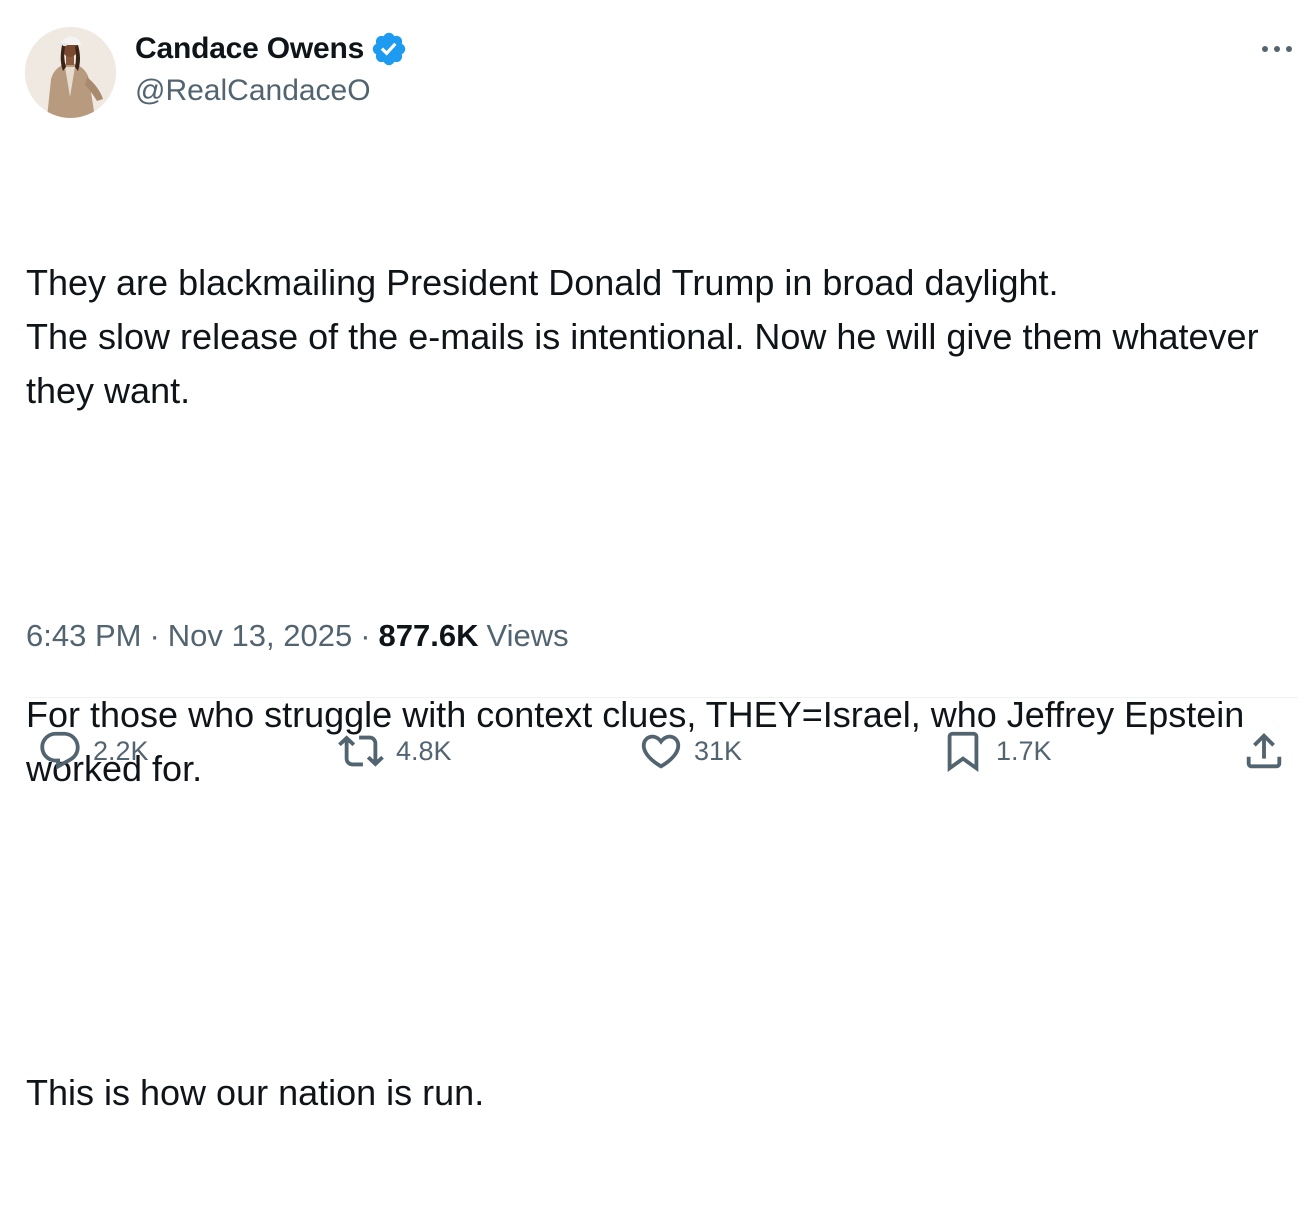 The height and width of the screenshot is (1228, 1311). What do you see at coordinates (424, 750) in the screenshot?
I see `repost-count: 4.8K` at bounding box center [424, 750].